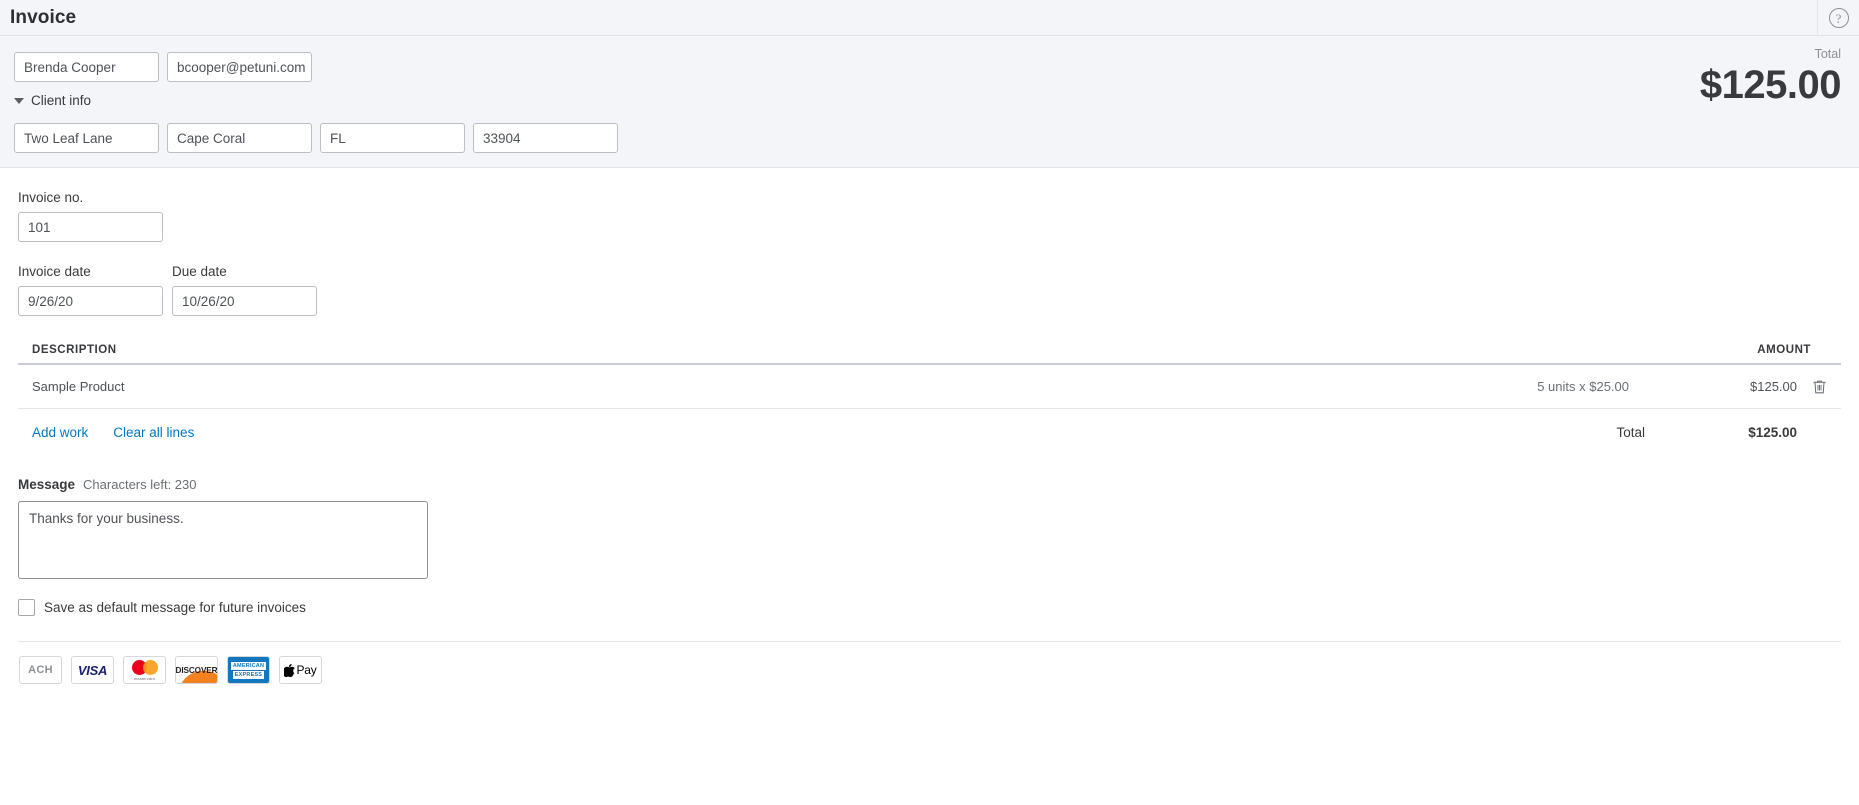 Image resolution: width=1859 pixels, height=805 pixels. Describe the element at coordinates (90, 301) in the screenshot. I see `invoice-date-input: 9/26/20` at that location.